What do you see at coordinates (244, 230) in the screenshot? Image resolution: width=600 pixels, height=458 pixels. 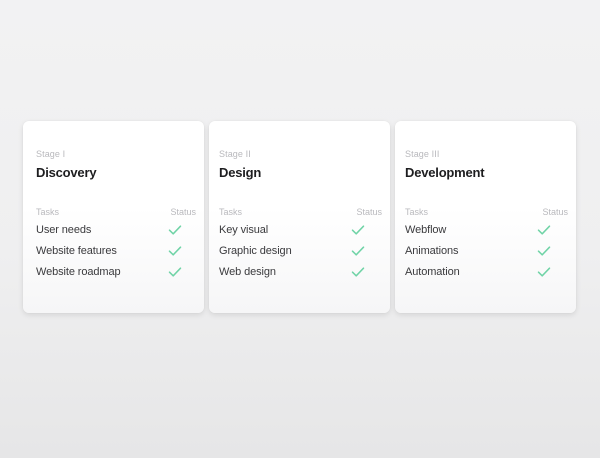 I see `task-item: Key visual` at bounding box center [244, 230].